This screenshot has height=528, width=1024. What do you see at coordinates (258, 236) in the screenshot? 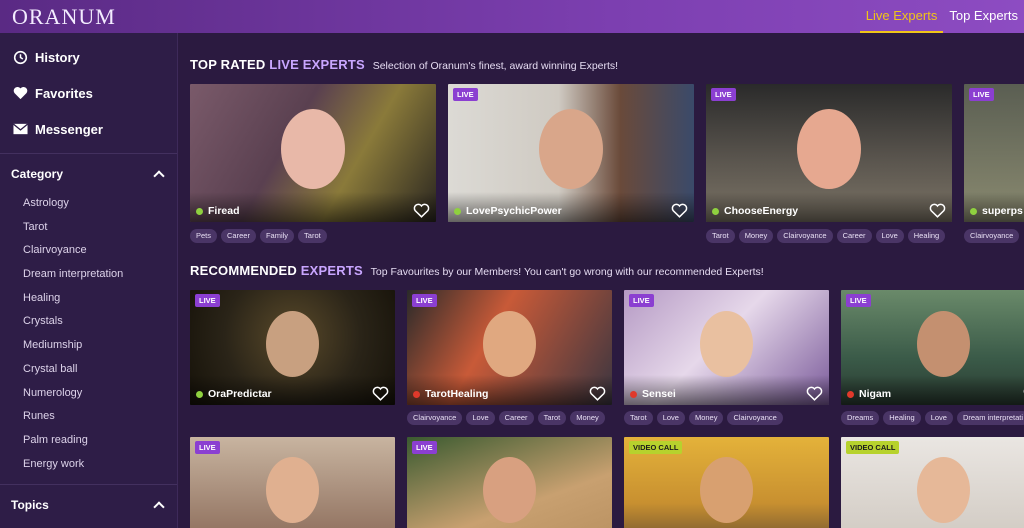
I see `tag-list: Pets Career Family Tarot` at bounding box center [258, 236].